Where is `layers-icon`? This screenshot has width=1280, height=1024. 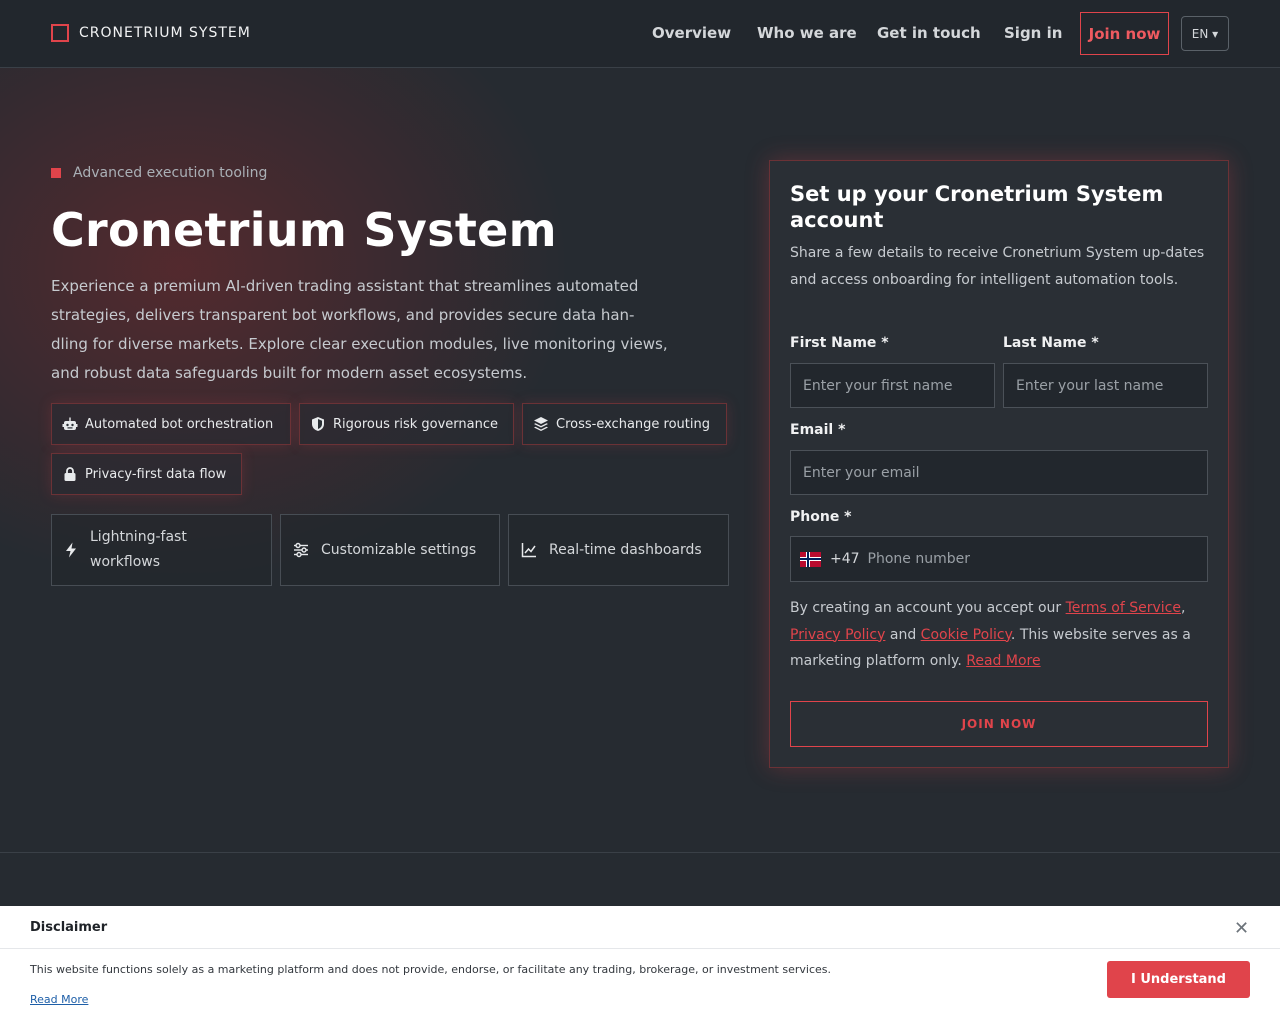 layers-icon is located at coordinates (541, 424).